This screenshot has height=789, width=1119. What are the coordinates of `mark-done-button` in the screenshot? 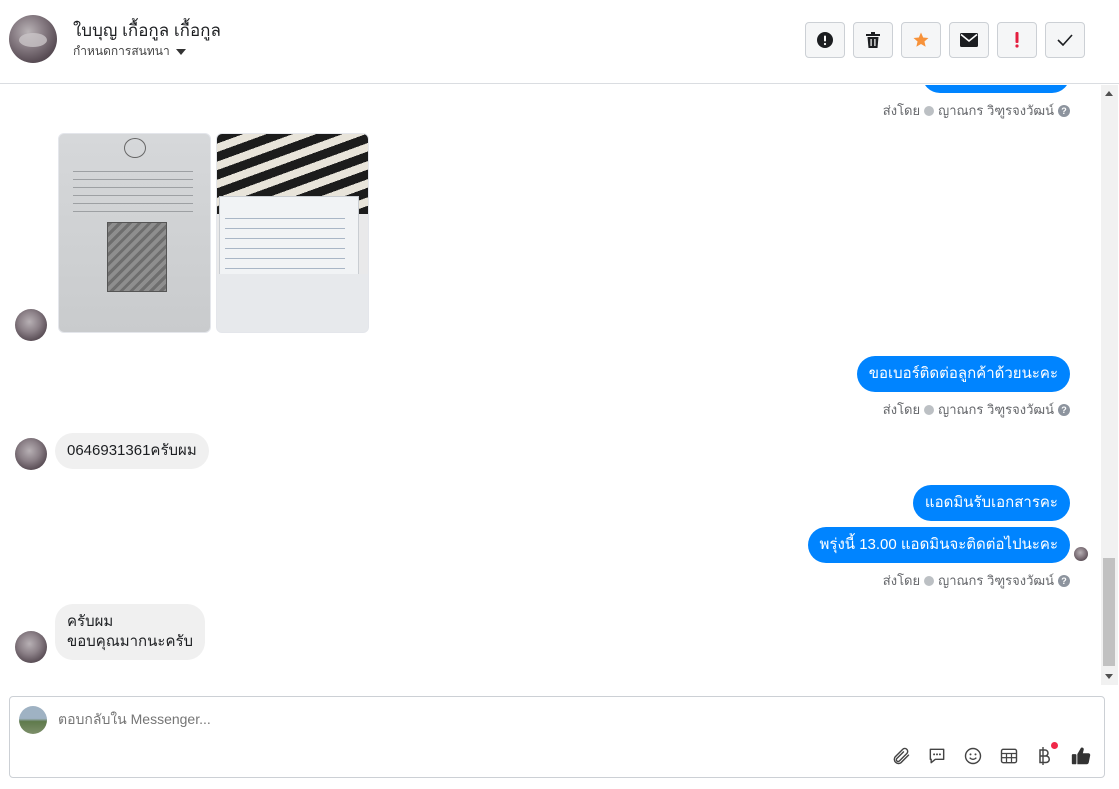 It's located at (1065, 40).